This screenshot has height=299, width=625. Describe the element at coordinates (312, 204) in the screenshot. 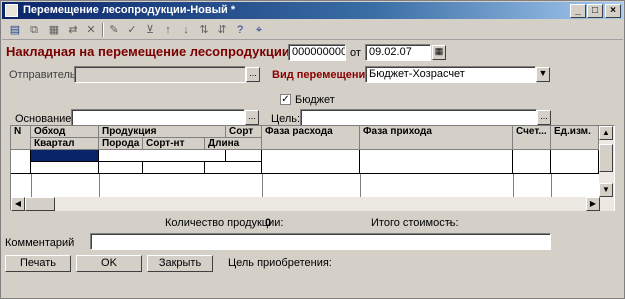

I see `table-horizontal-scrollbar: ◀ ▶` at that location.